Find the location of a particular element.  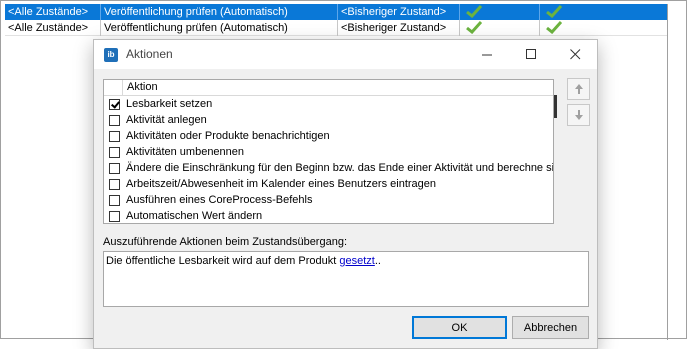

minimize-icon is located at coordinates (486, 55).